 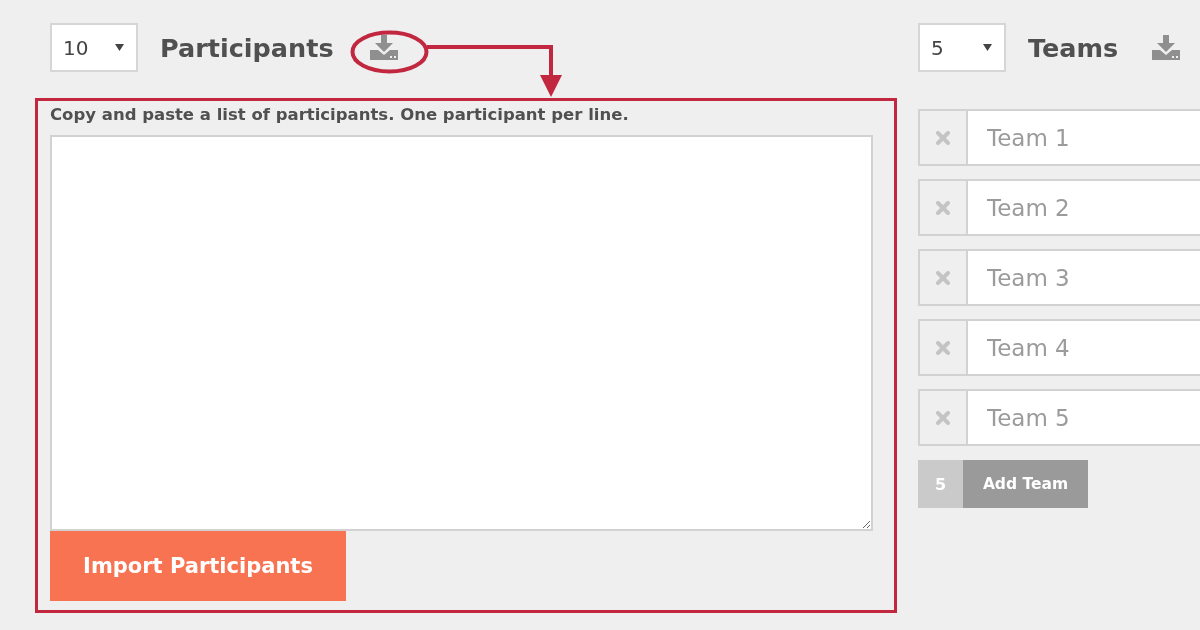 I want to click on count-select: 5, so click(x=962, y=47).